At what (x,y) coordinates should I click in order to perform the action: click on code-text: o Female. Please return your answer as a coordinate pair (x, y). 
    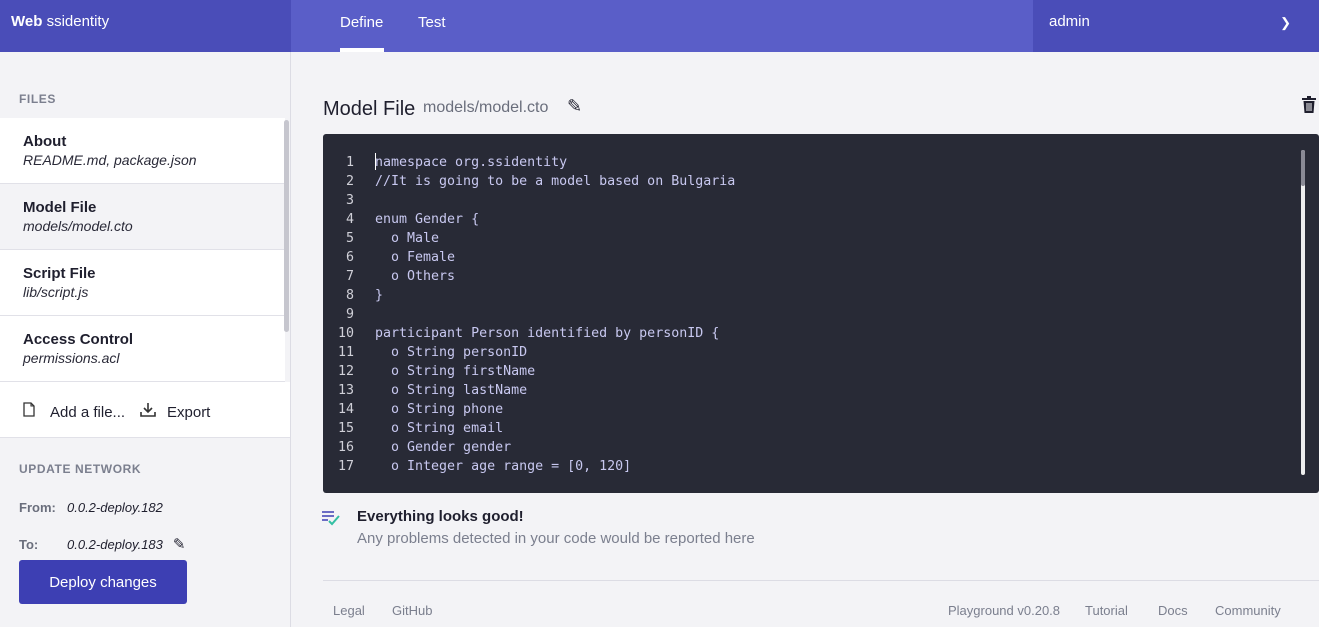
    Looking at the image, I should click on (415, 257).